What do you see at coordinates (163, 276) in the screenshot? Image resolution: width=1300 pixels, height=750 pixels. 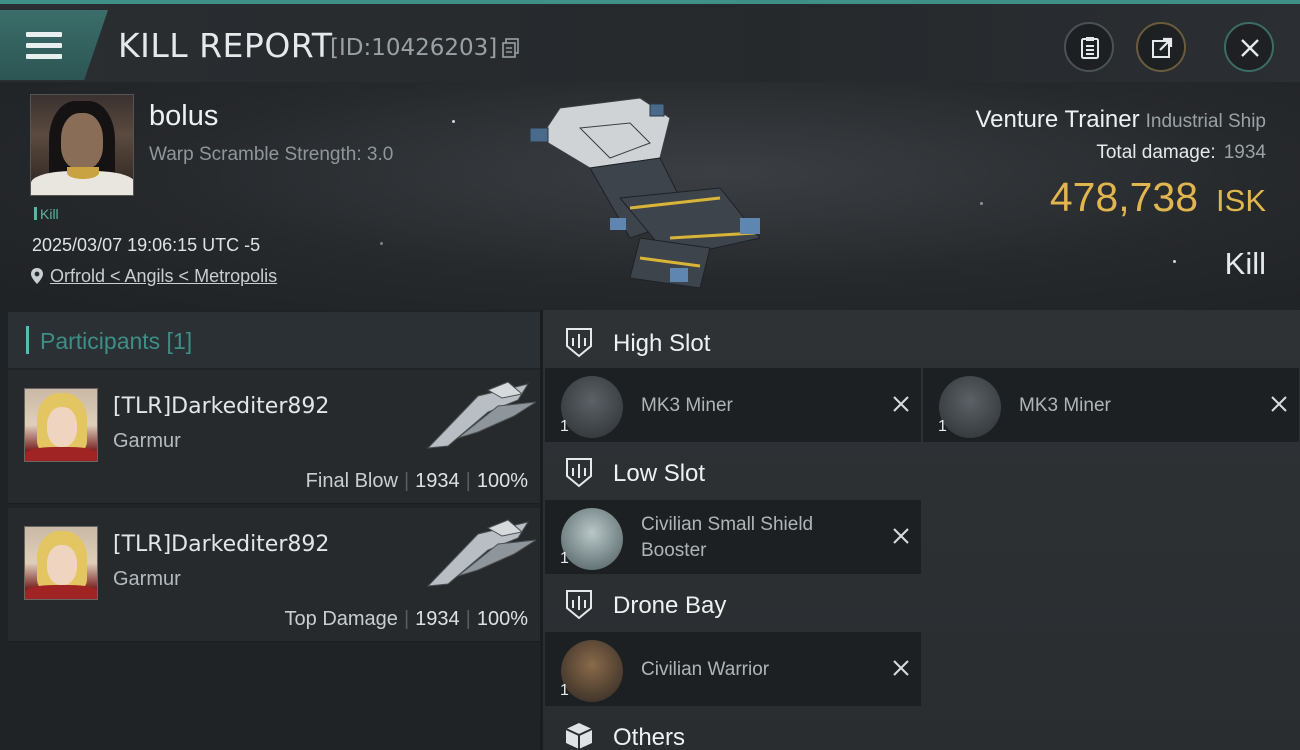 I see `location-link: Orfrold < Angils < Metropolis` at bounding box center [163, 276].